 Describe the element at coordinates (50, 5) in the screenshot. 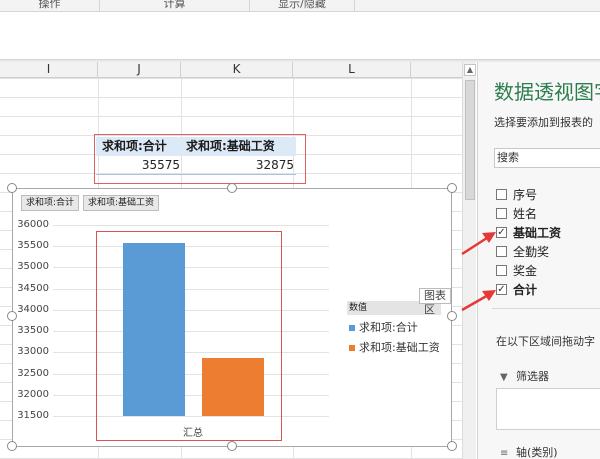

I see `ribbon-group-operations: 操作` at that location.